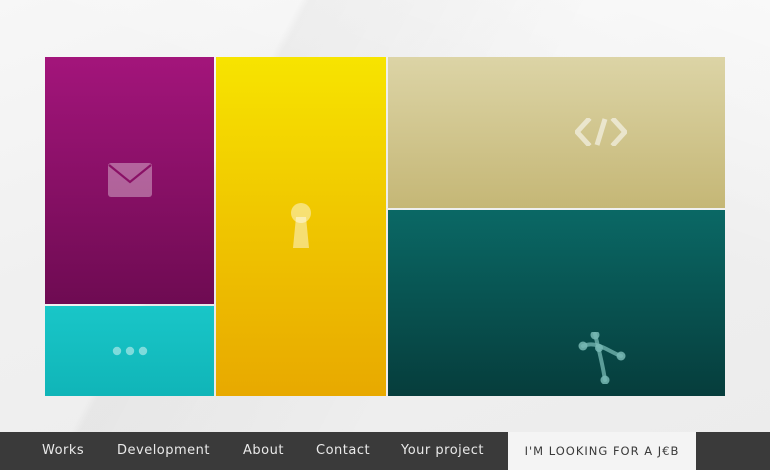 Image resolution: width=770 pixels, height=470 pixels. I want to click on nav-item-development: Development, so click(163, 451).